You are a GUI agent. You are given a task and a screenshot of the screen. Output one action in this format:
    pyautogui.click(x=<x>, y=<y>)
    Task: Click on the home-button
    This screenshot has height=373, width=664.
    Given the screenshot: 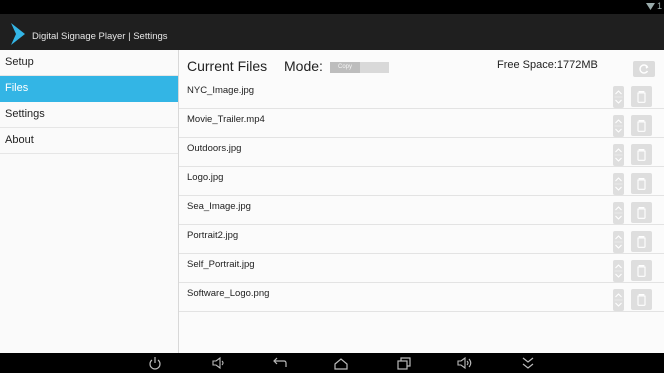 What is the action you would take?
    pyautogui.click(x=341, y=363)
    